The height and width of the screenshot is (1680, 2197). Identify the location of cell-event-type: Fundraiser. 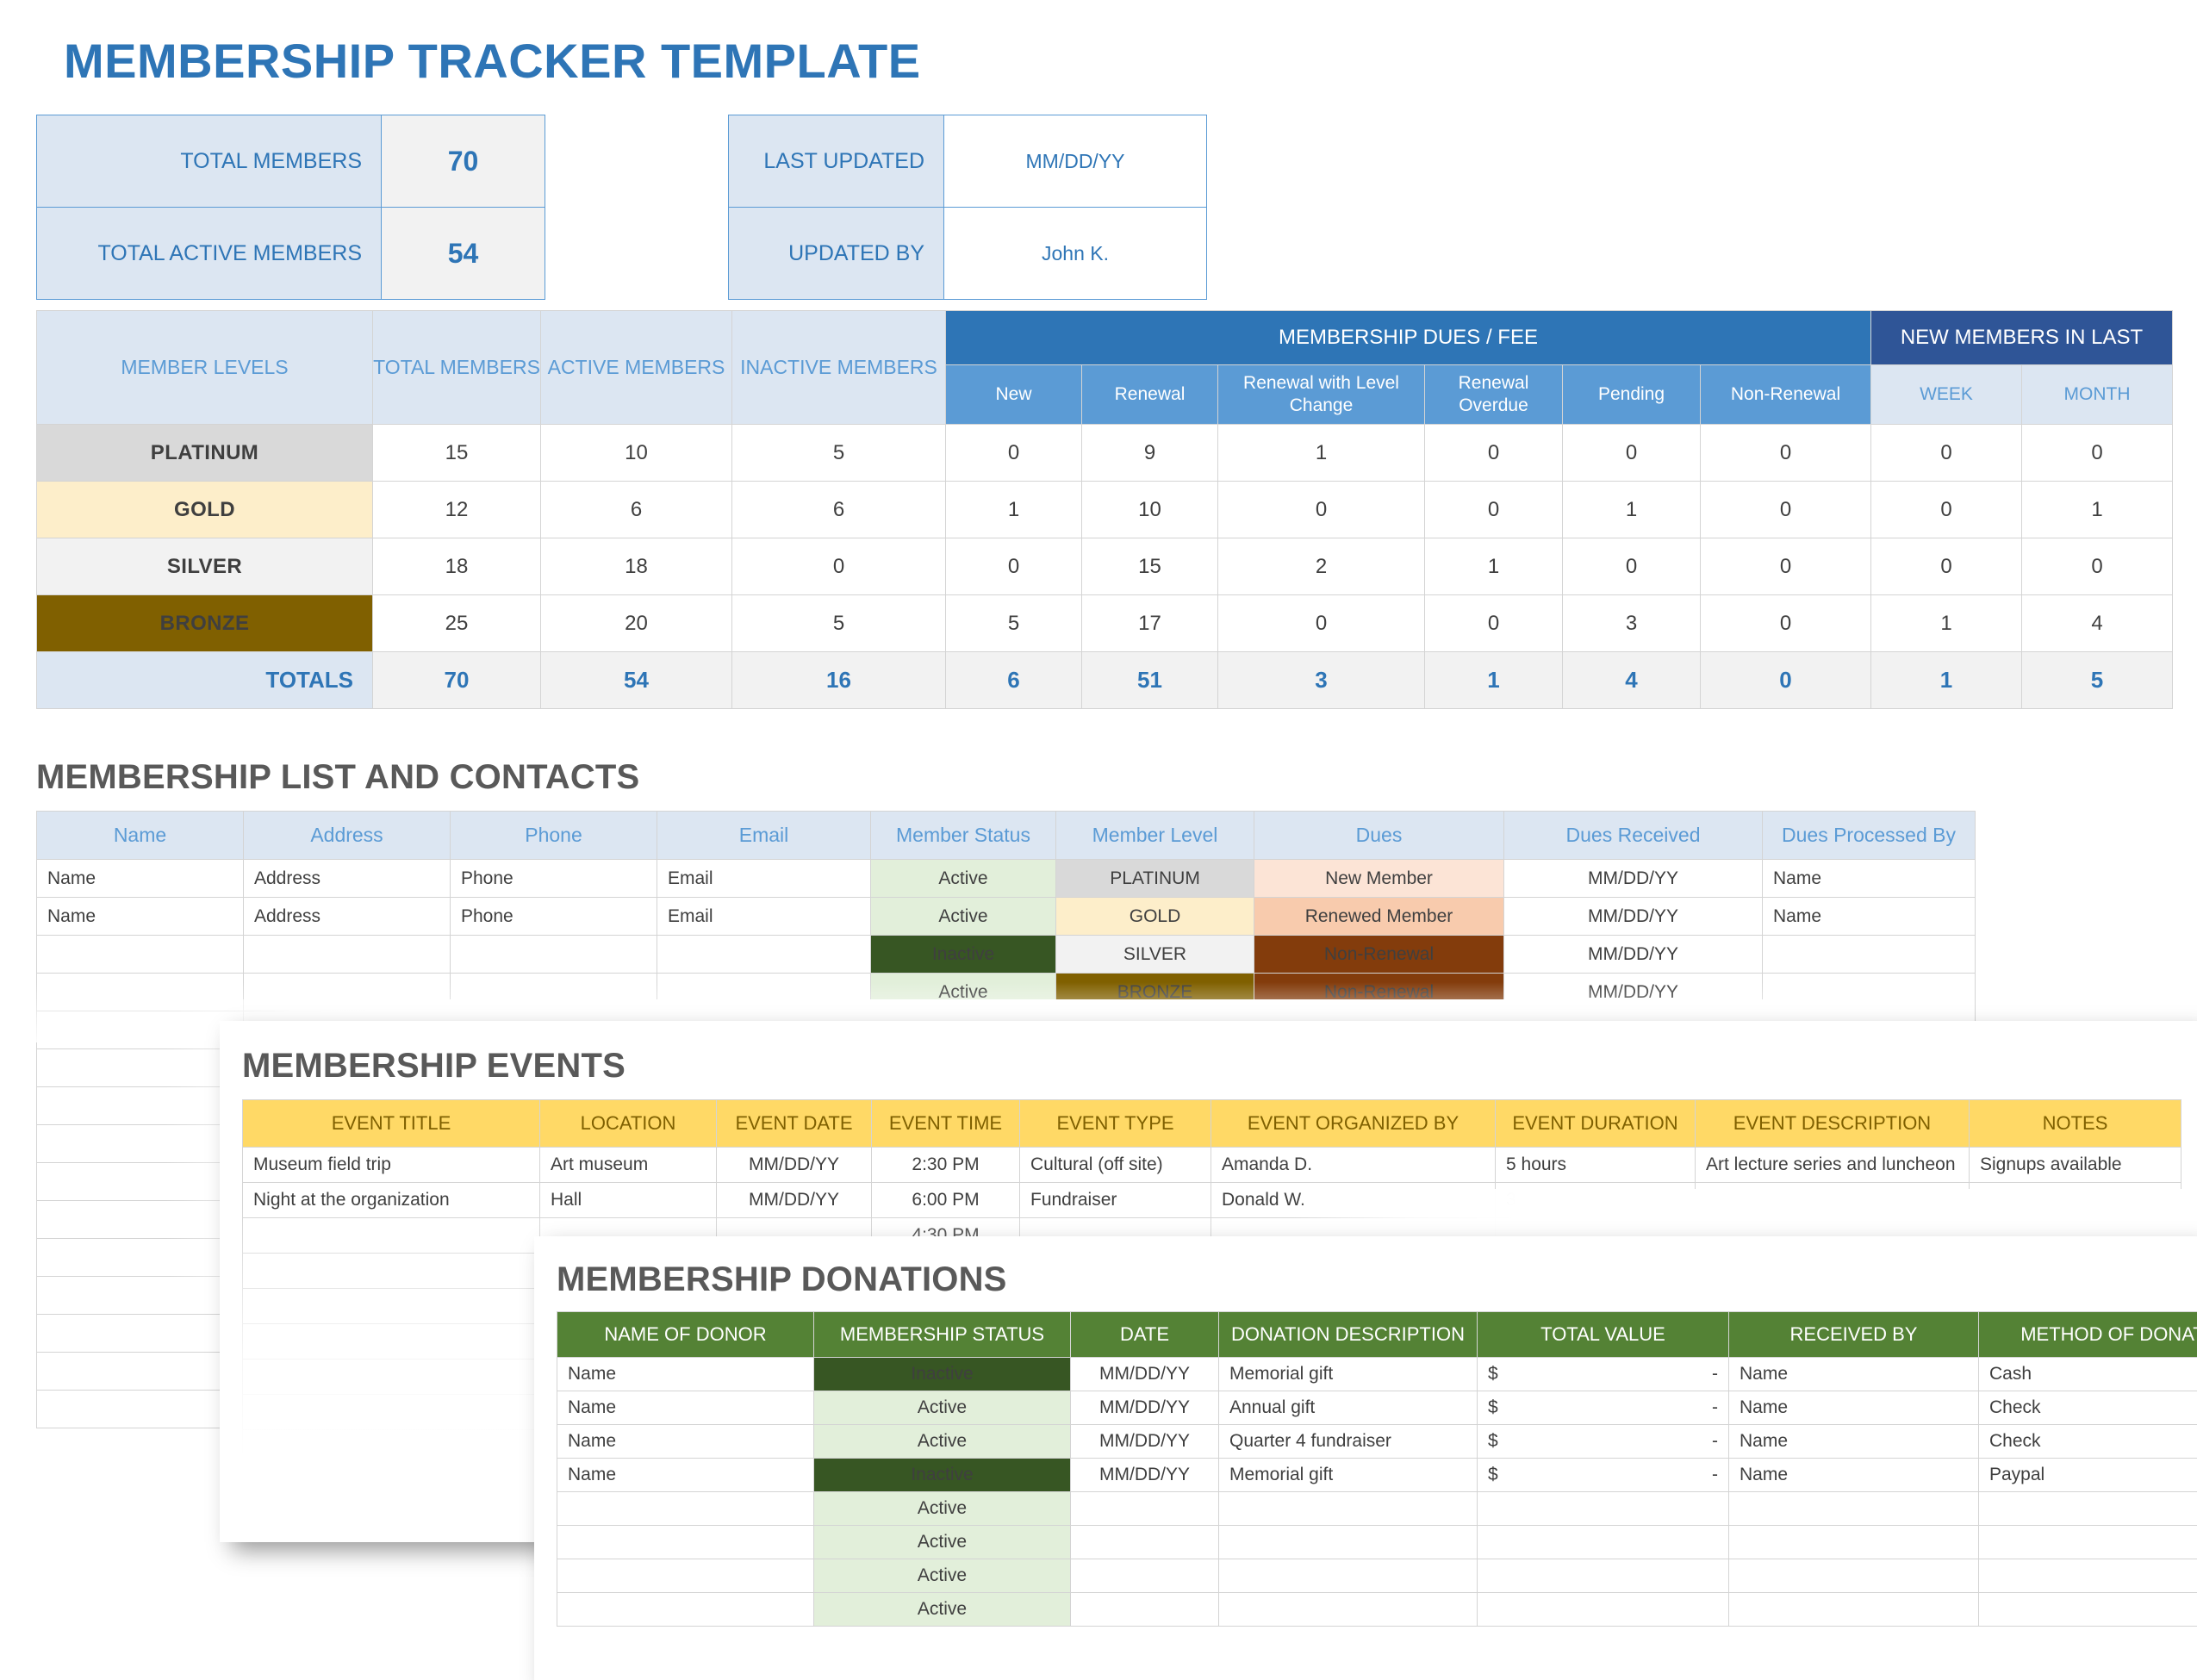
(1115, 1200).